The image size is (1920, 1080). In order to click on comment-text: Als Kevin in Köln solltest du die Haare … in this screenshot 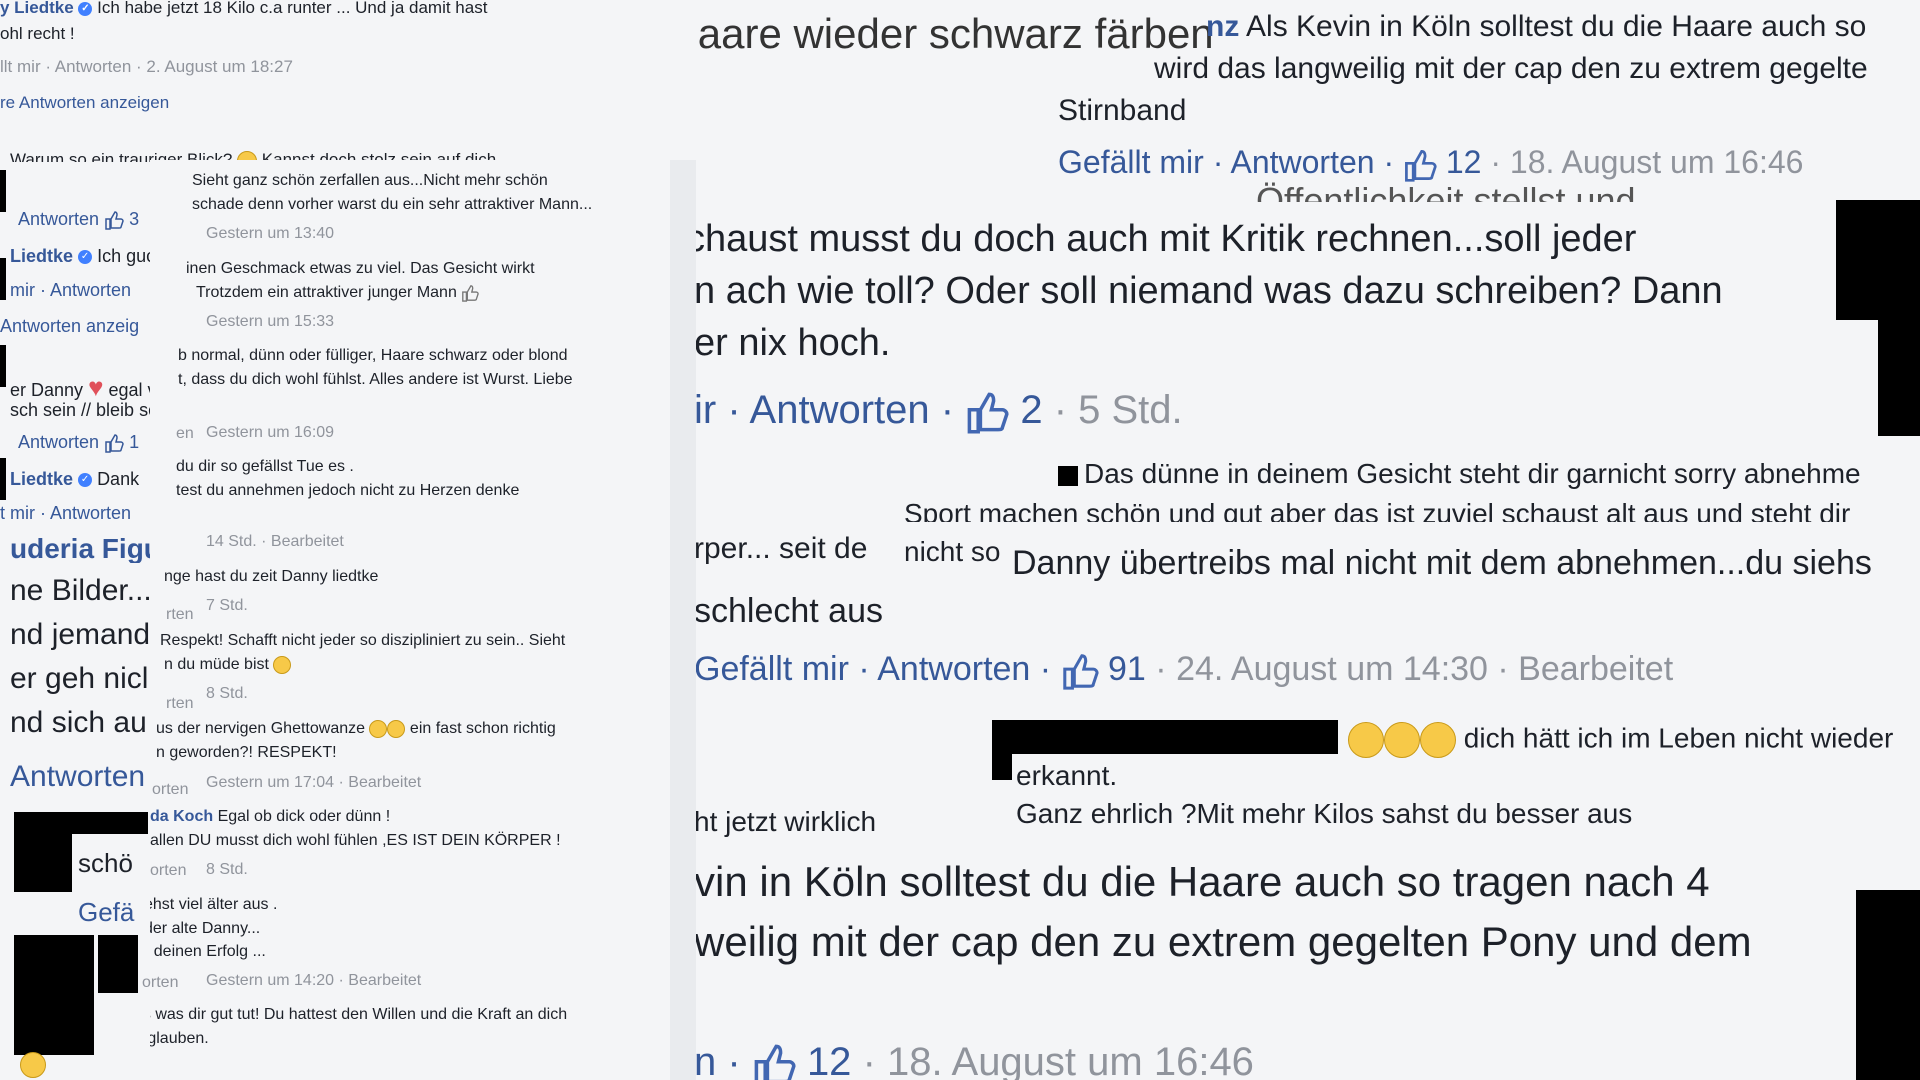, I will do `click(1556, 26)`.